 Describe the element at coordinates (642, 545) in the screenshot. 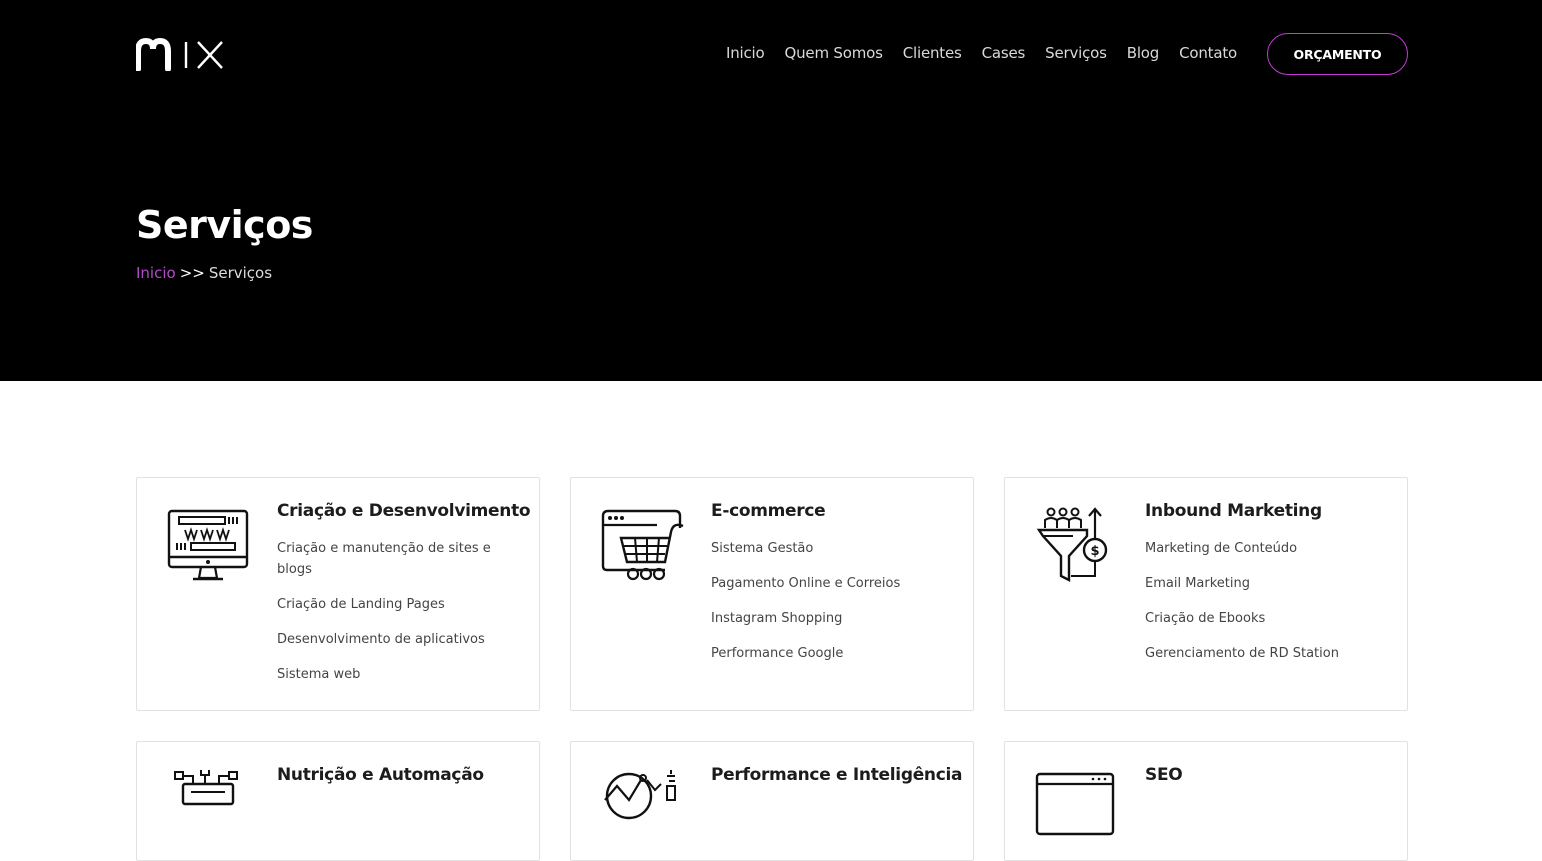

I see `shopping-cart-browser-icon` at that location.